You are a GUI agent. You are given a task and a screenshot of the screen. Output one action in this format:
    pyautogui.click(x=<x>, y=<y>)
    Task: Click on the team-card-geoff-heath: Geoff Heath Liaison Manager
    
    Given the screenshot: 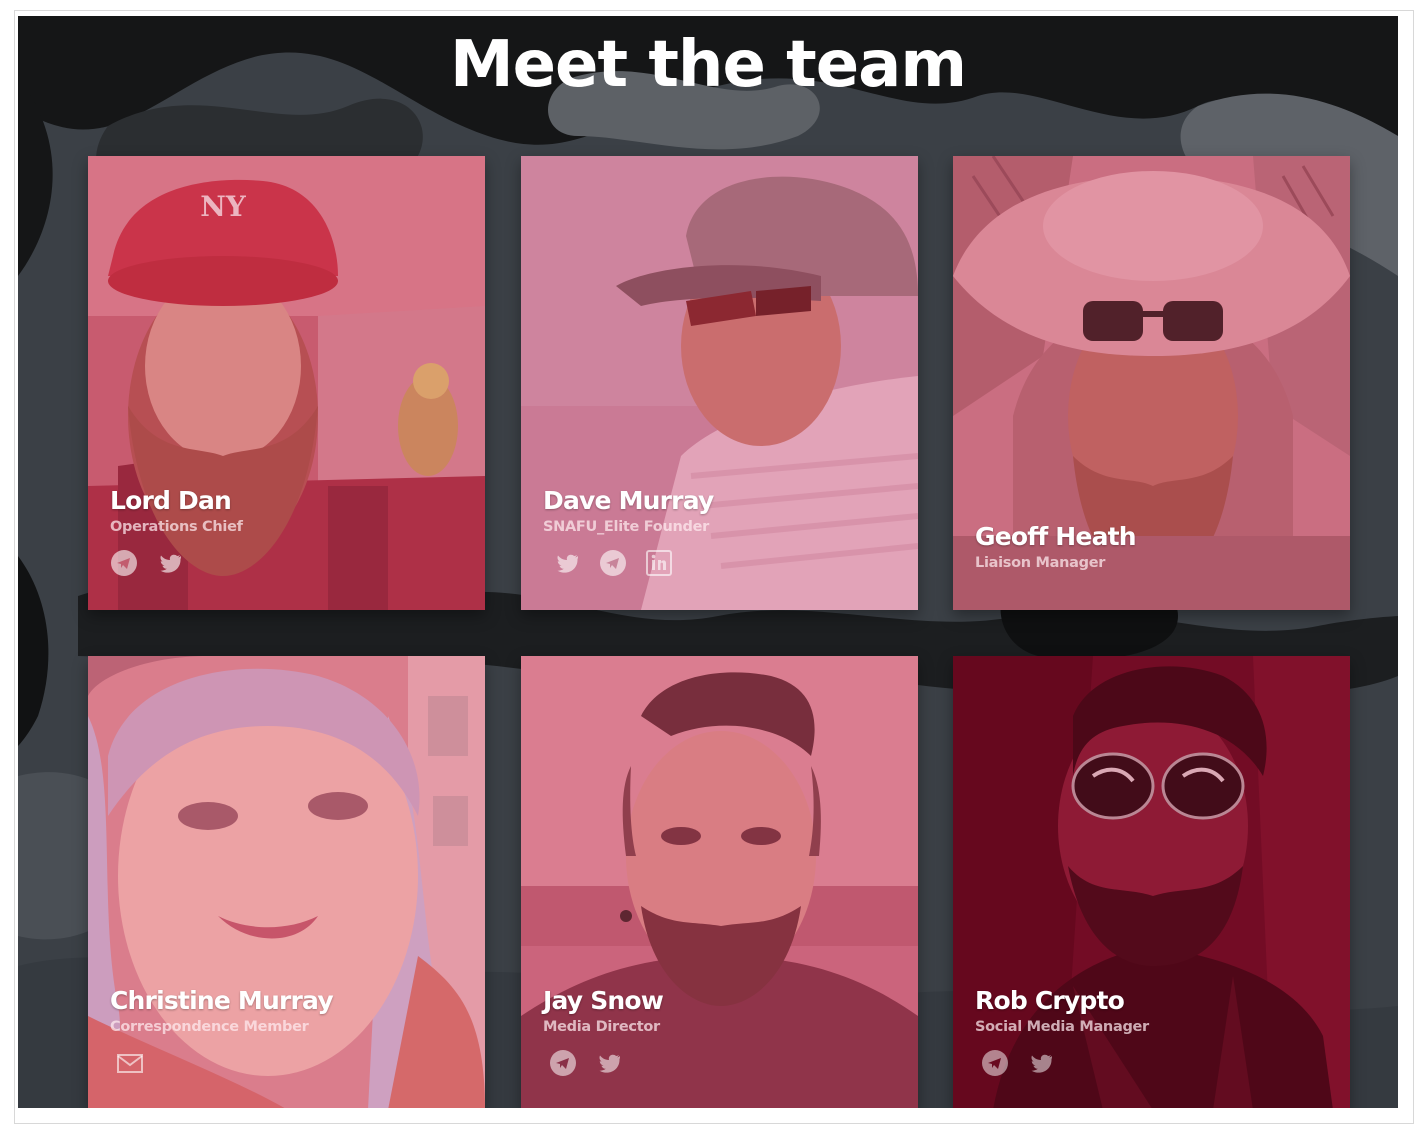 What is the action you would take?
    pyautogui.click(x=1151, y=383)
    